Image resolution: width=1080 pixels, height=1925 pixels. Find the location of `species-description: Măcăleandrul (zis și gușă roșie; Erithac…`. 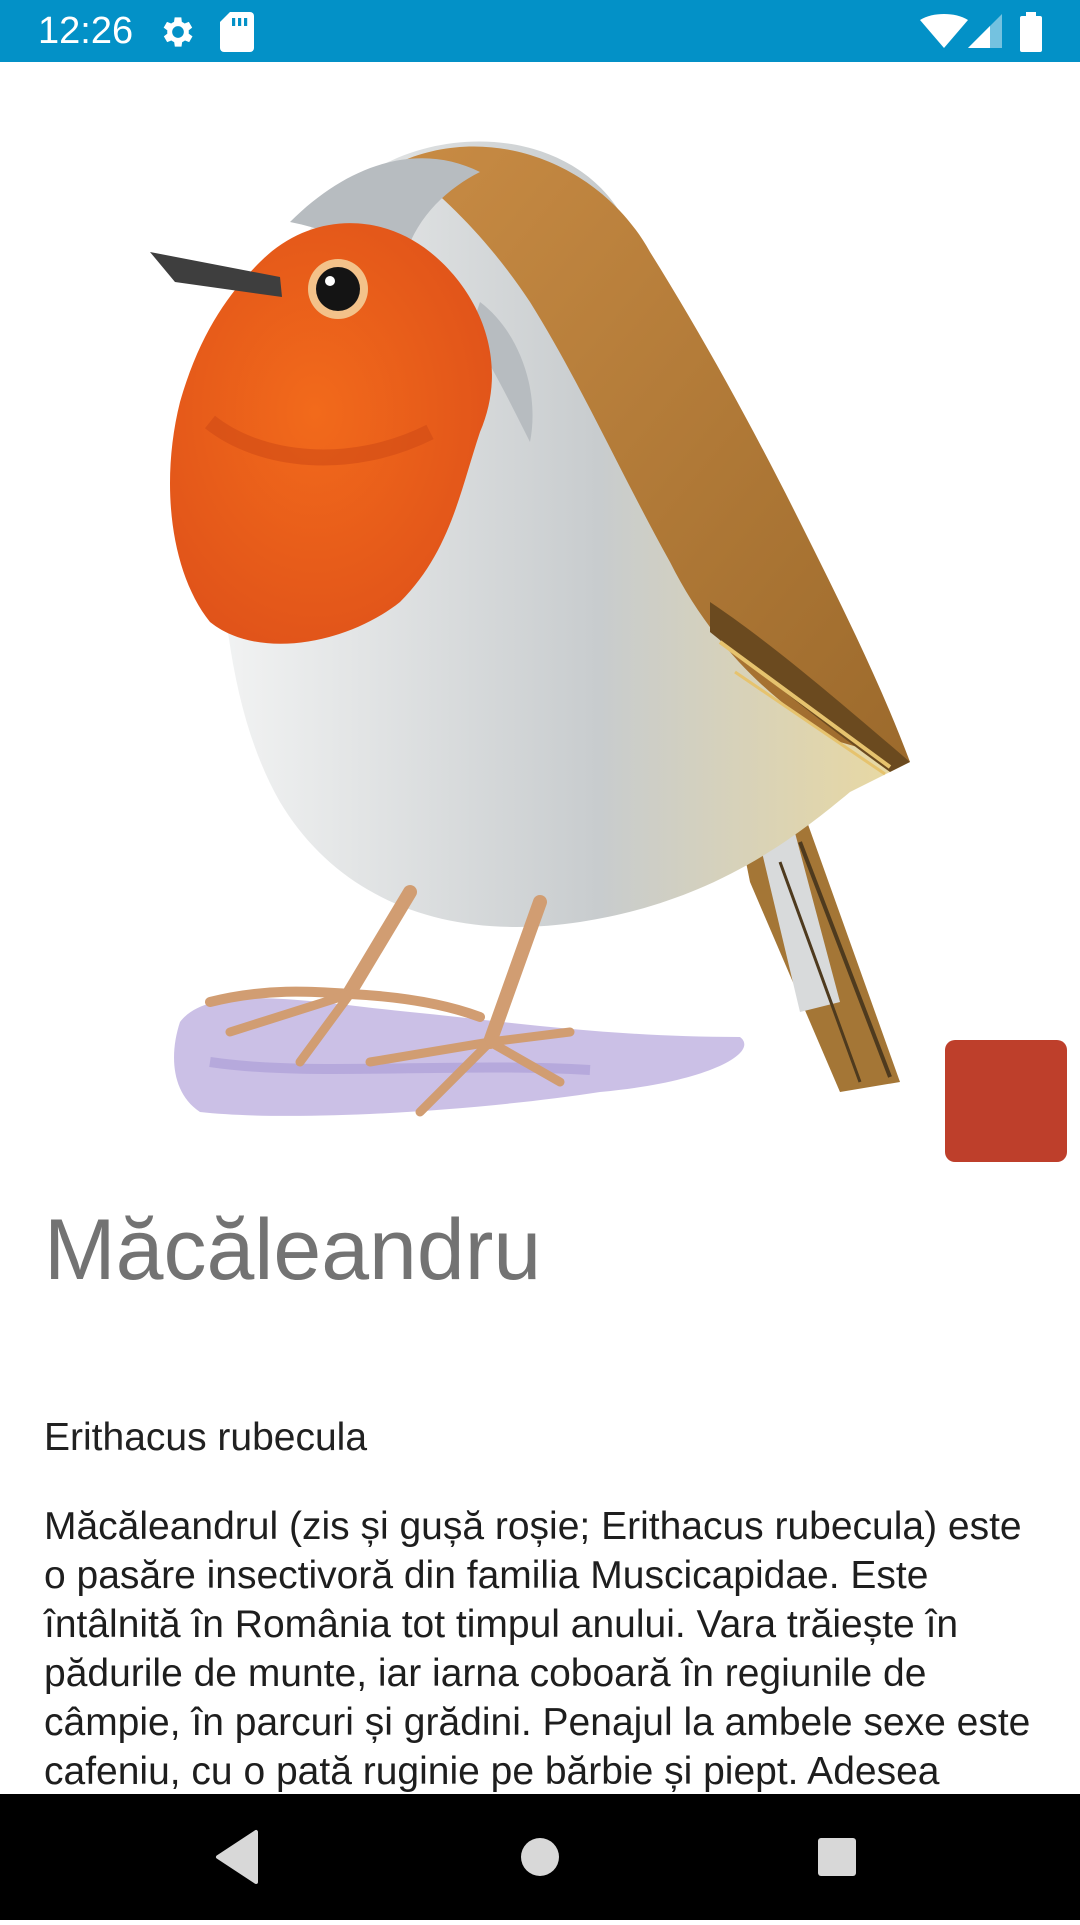

species-description: Măcăleandrul (zis și gușă roșie; Erithac… is located at coordinates (537, 1649).